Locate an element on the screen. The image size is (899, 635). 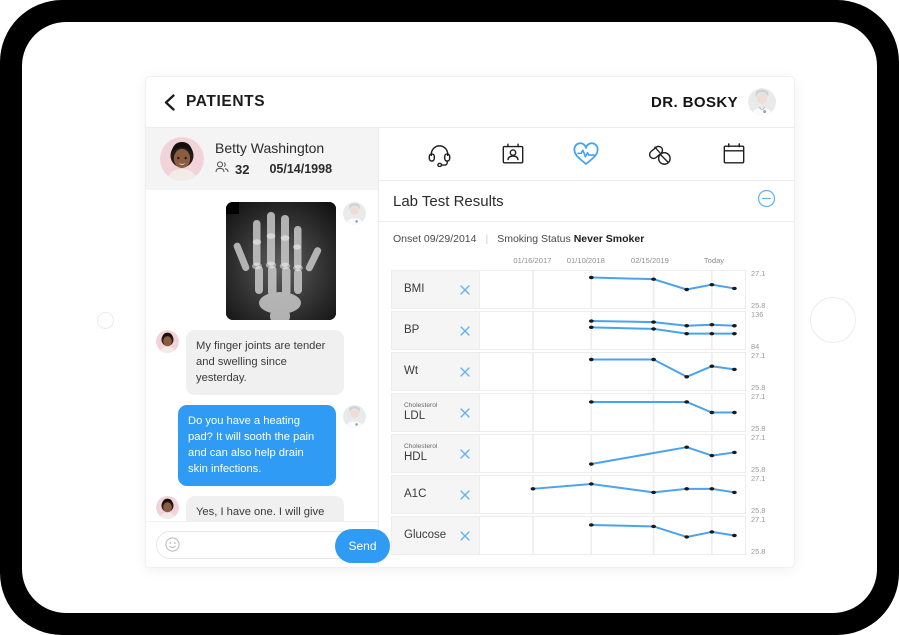
chart-row-name: BP is located at coordinates (412, 330).